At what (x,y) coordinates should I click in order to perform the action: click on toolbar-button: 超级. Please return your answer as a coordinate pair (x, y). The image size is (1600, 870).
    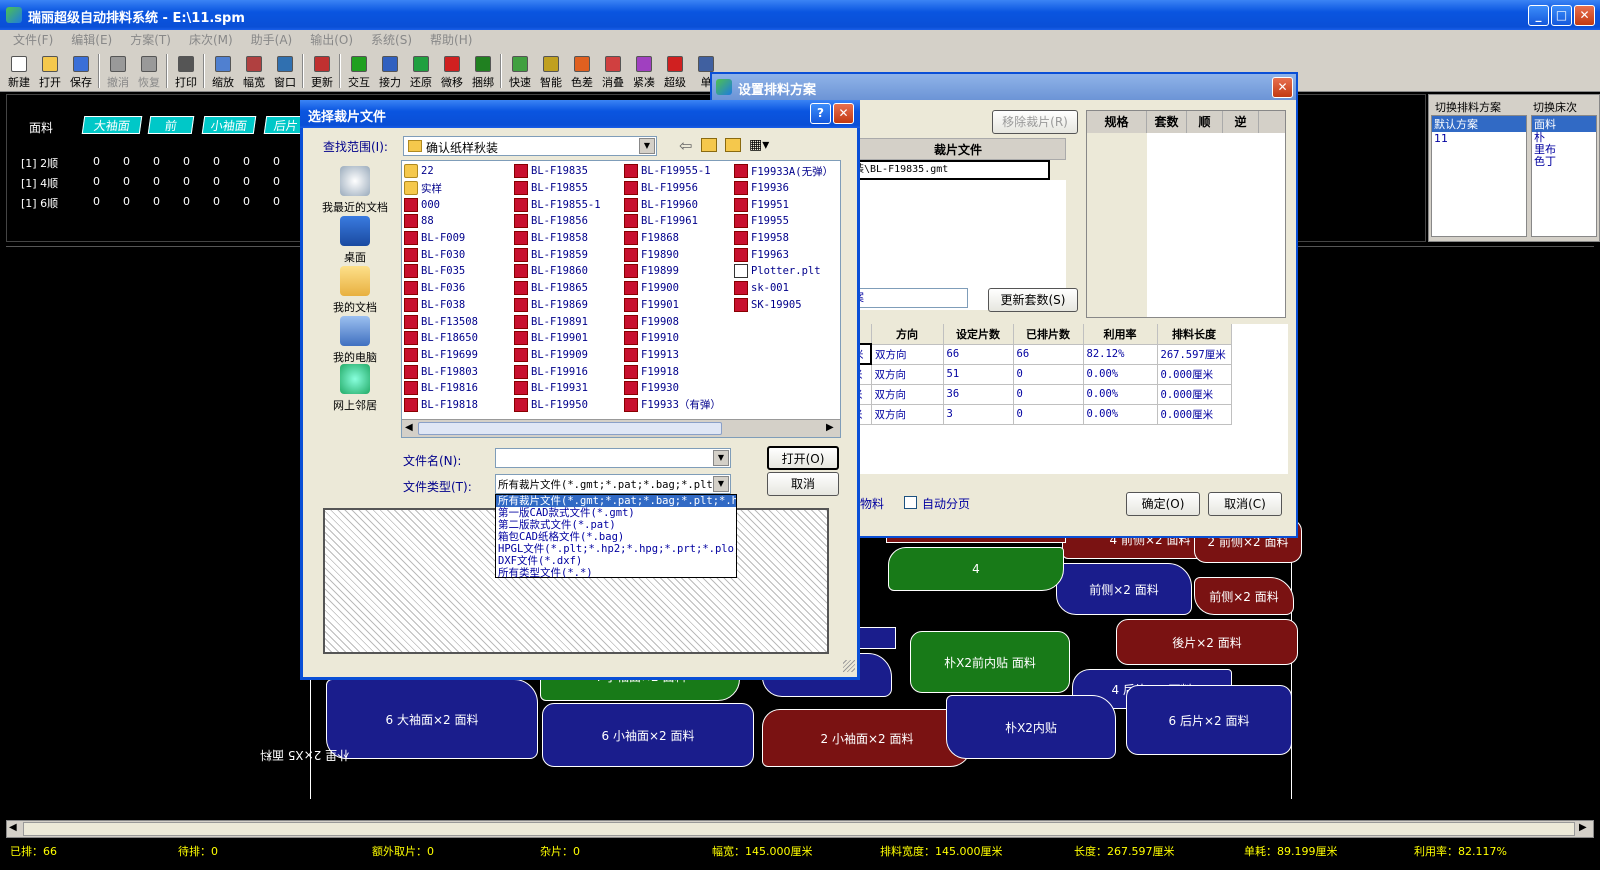
    Looking at the image, I should click on (675, 71).